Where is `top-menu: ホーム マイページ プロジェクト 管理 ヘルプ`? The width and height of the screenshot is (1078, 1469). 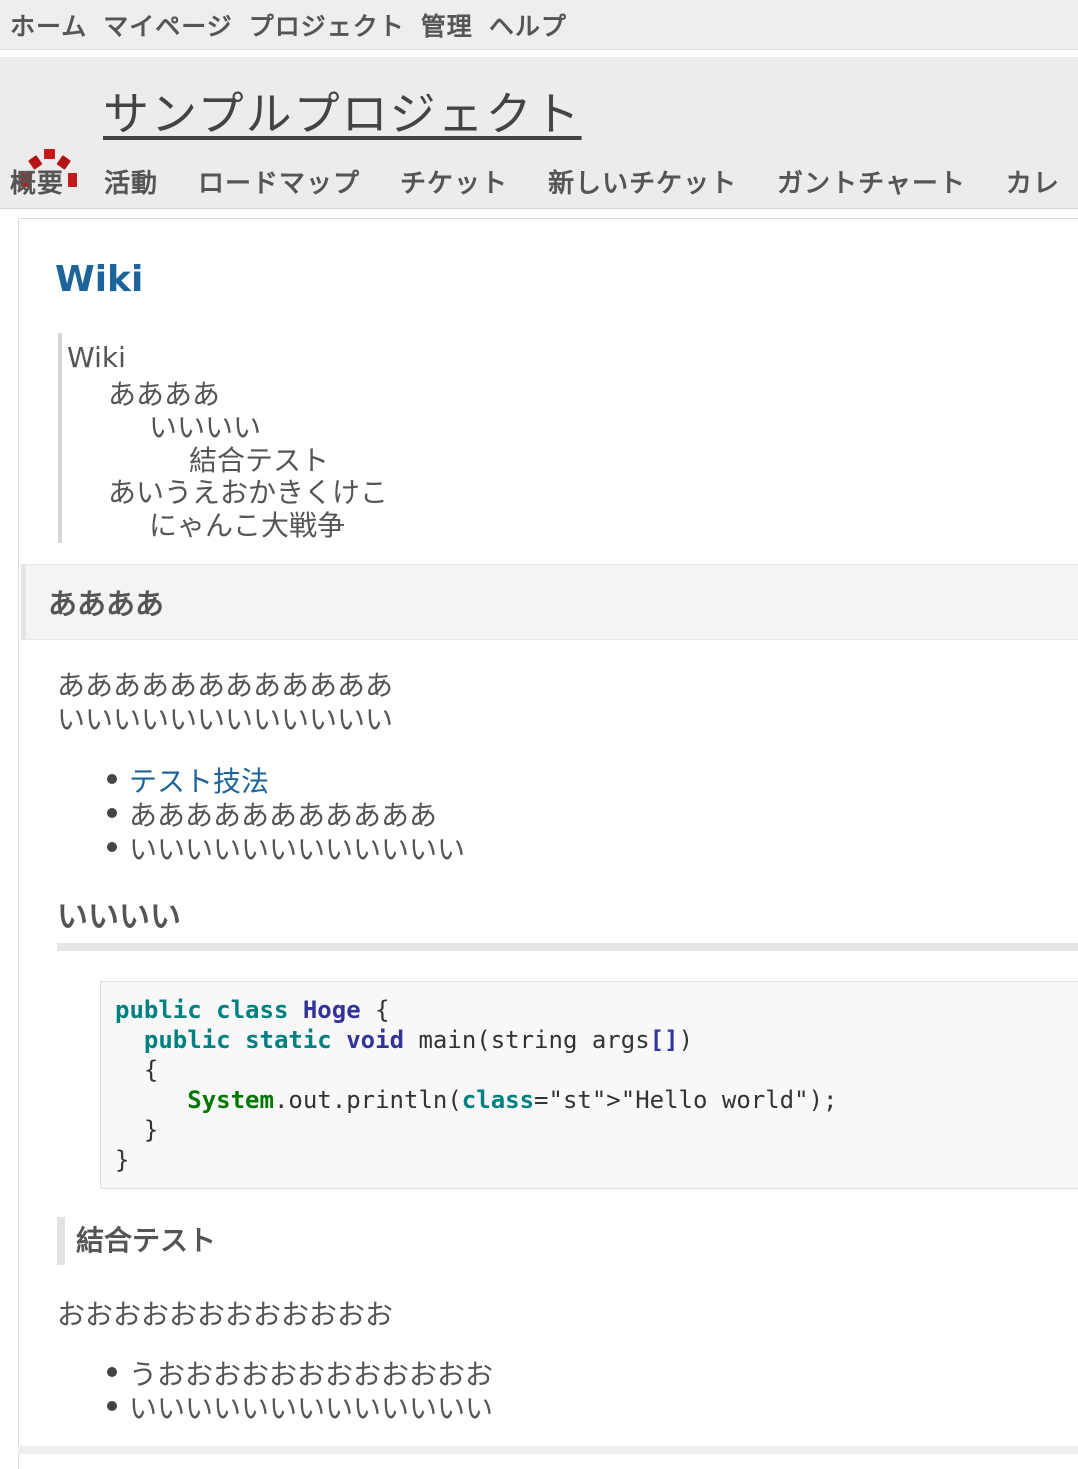 top-menu: ホーム マイページ プロジェクト 管理 ヘルプ is located at coordinates (539, 25).